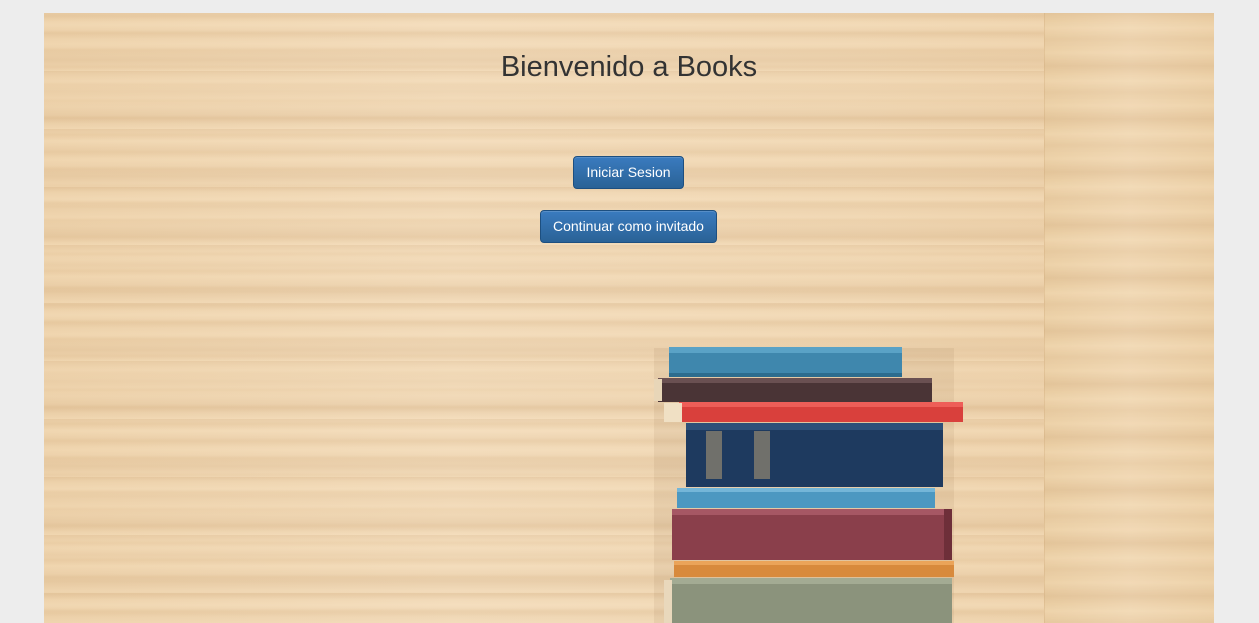  Describe the element at coordinates (793, 390) in the screenshot. I see `book-brown` at that location.